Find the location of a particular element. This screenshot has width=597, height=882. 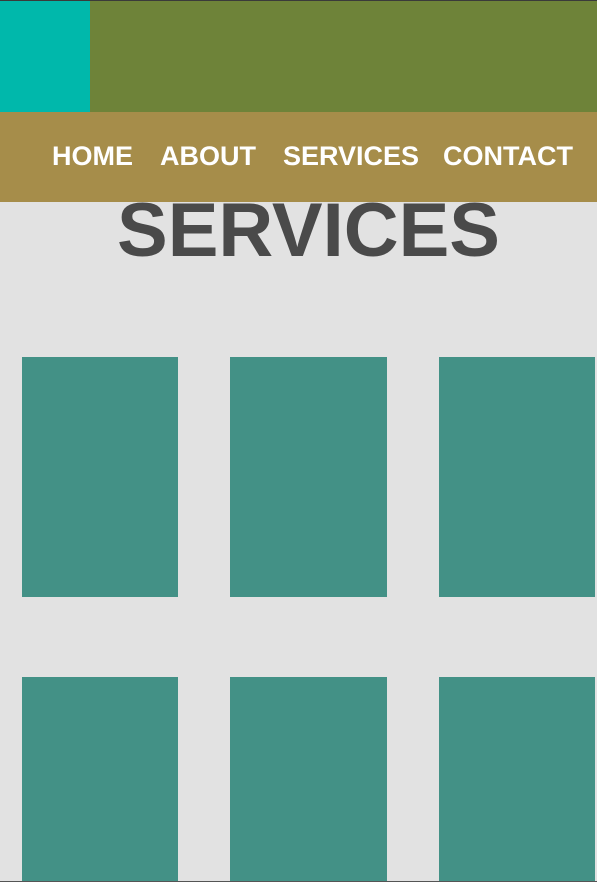

nav-item-services: SERVICES is located at coordinates (351, 156).